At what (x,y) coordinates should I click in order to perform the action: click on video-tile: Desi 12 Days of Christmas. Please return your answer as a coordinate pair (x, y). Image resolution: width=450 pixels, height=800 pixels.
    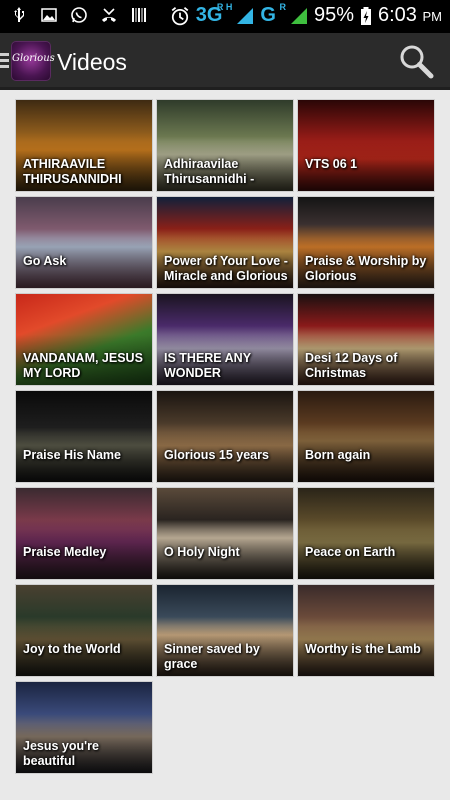
    Looking at the image, I should click on (366, 339).